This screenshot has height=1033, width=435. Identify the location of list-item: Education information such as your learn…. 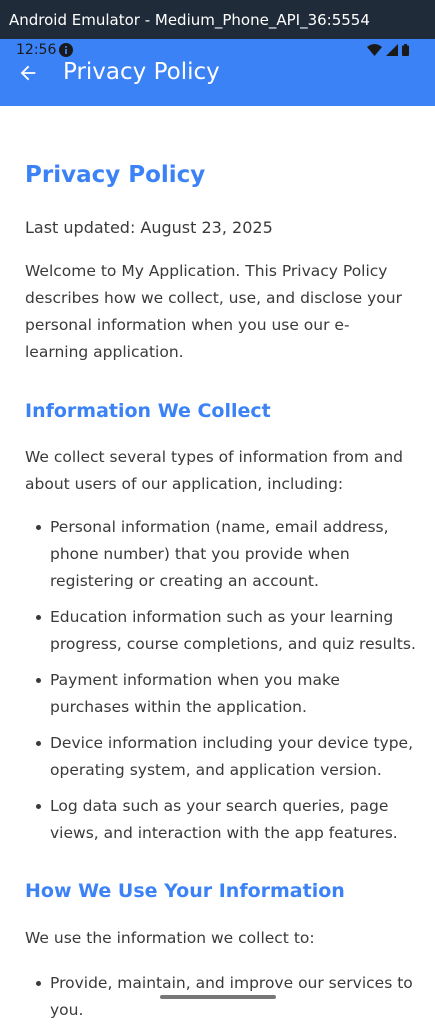
(221, 631).